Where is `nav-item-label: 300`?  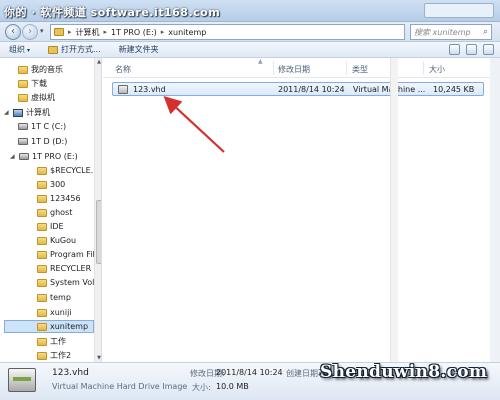
nav-item-label: 300 is located at coordinates (58, 184).